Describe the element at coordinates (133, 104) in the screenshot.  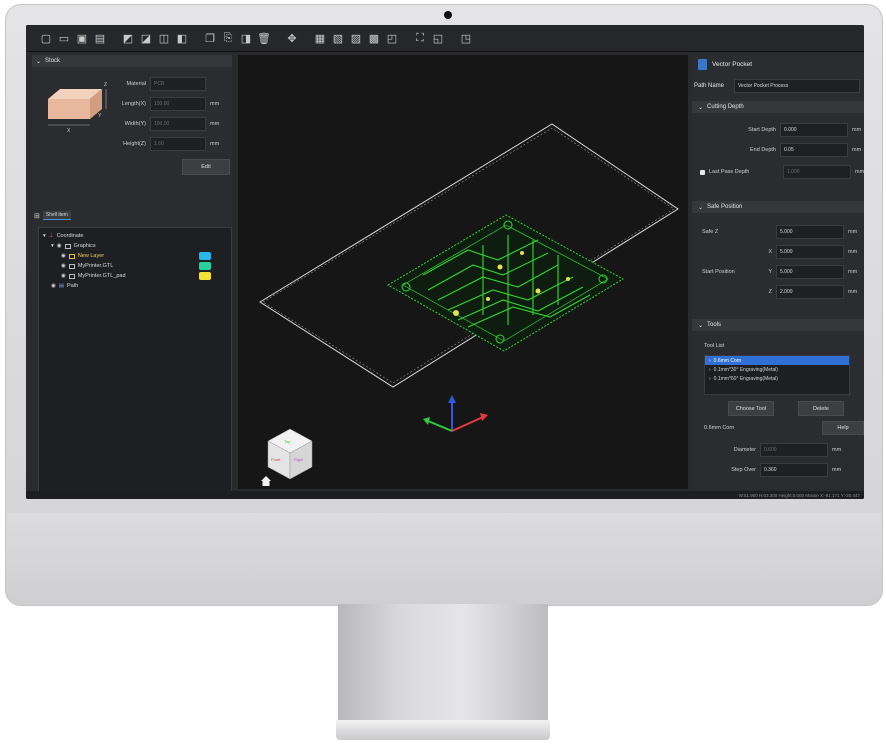
I see `length-label: Length(X)` at that location.